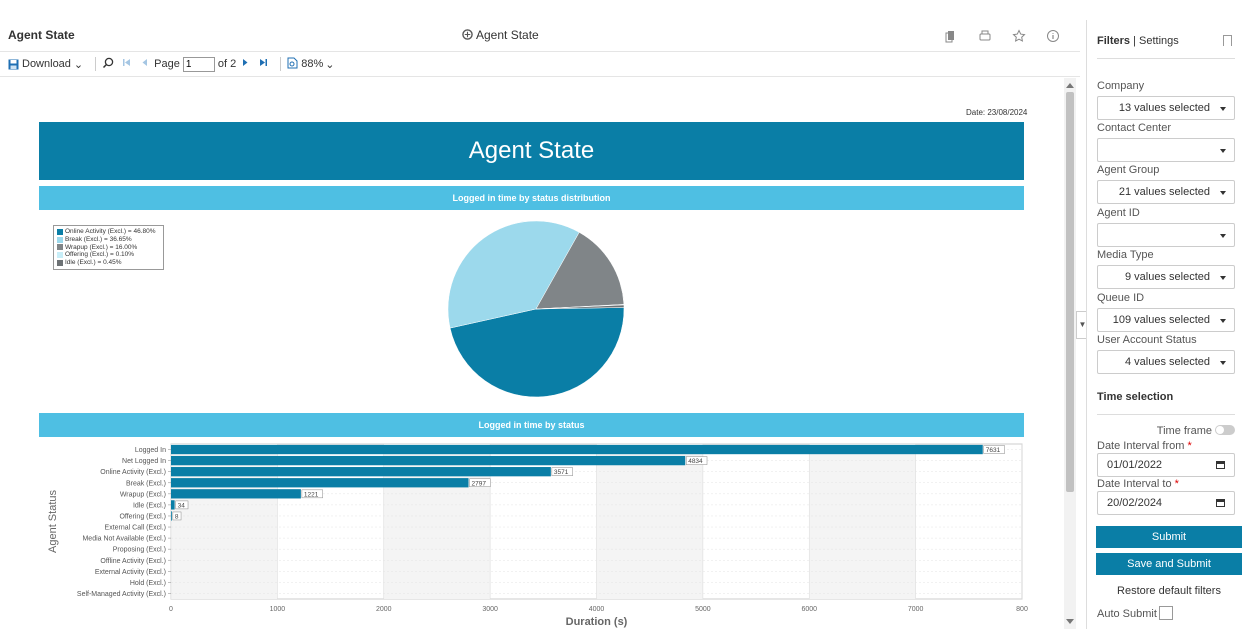 The image size is (1244, 629). Describe the element at coordinates (1070, 621) in the screenshot. I see `scroll-down-icon` at that location.